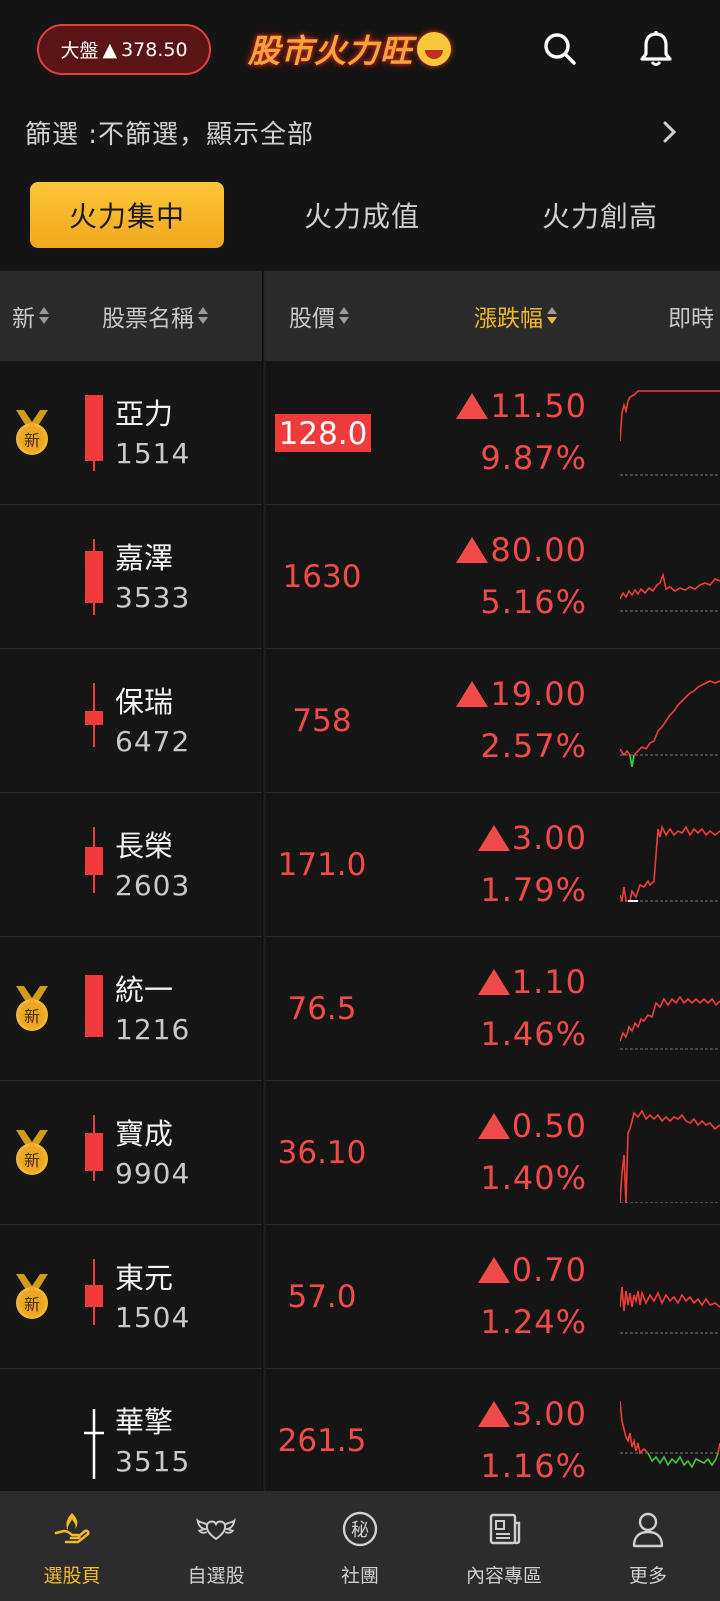 The image size is (720, 1601). I want to click on stock-code: 1504, so click(153, 1317).